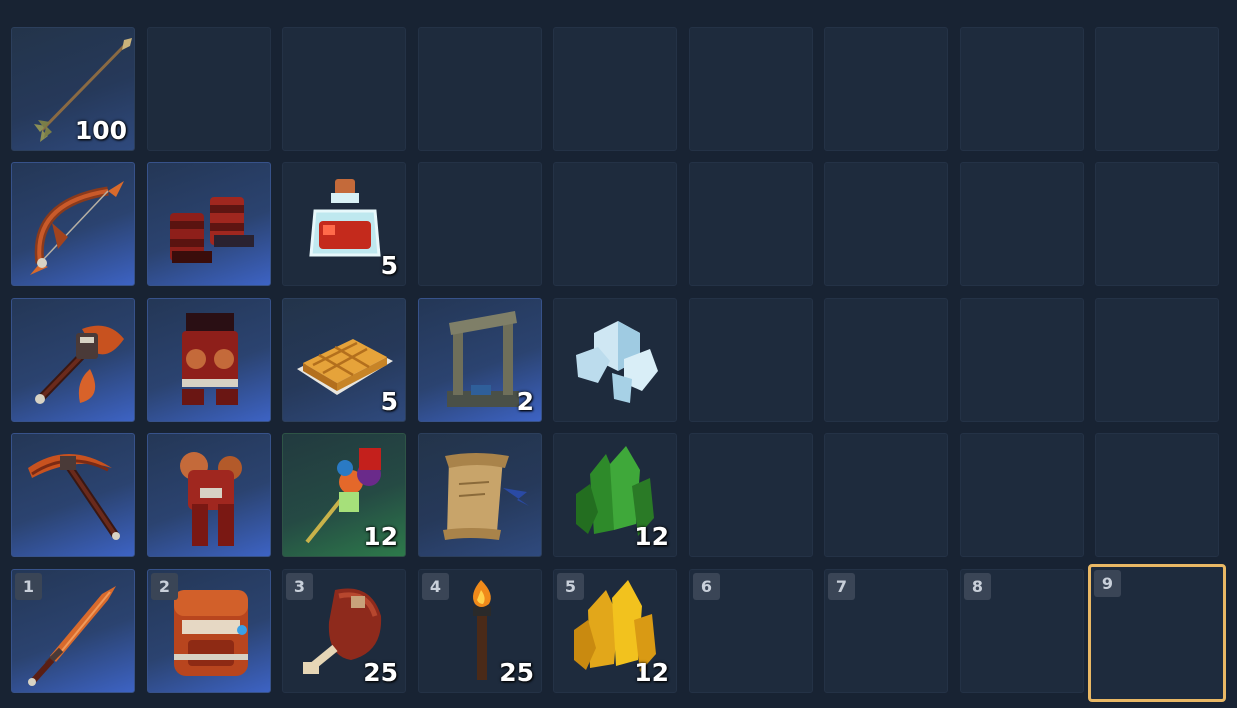  What do you see at coordinates (751, 631) in the screenshot?
I see `hotbar-slot: 6` at bounding box center [751, 631].